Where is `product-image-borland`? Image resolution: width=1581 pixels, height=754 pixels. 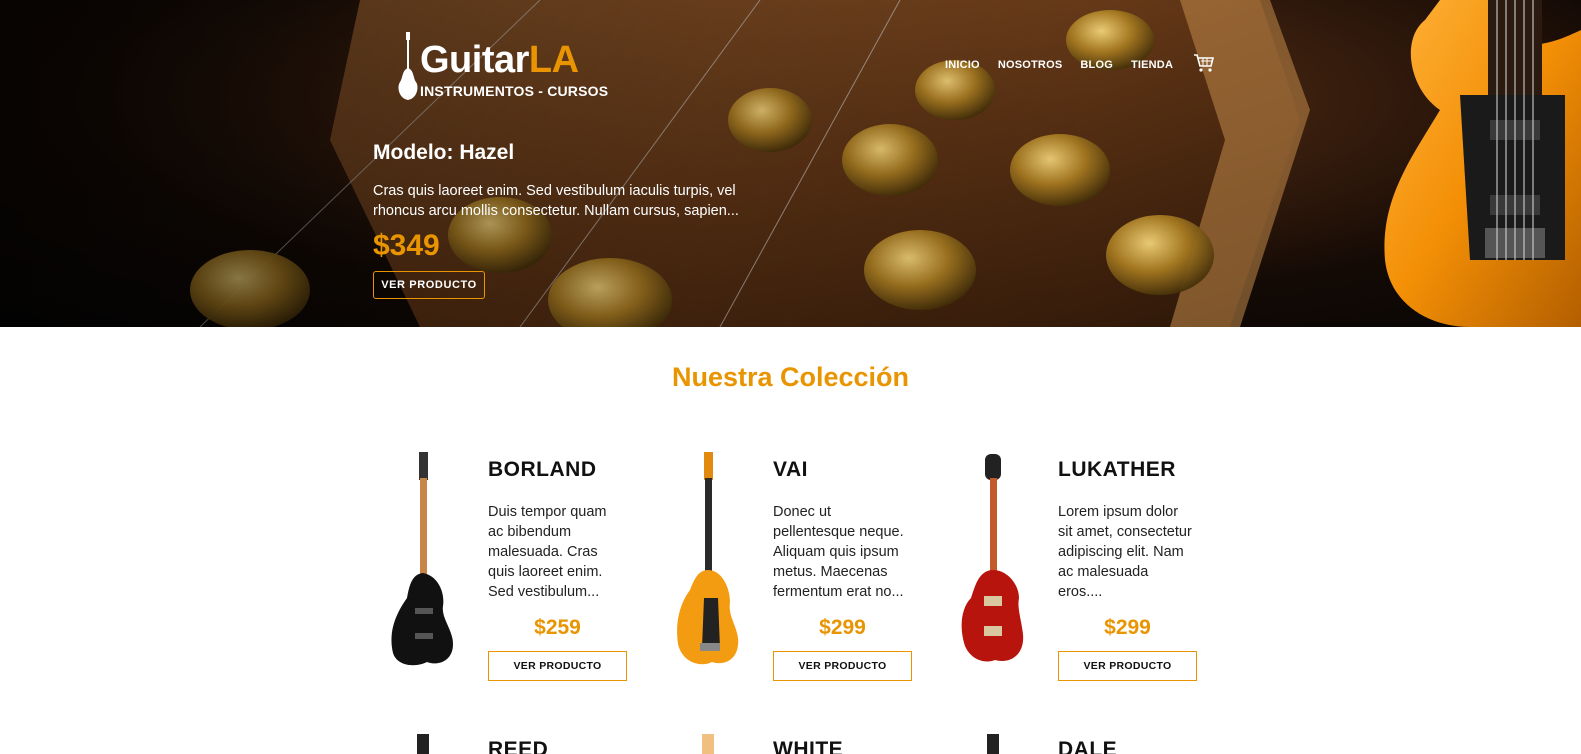
product-image-borland is located at coordinates (422, 559).